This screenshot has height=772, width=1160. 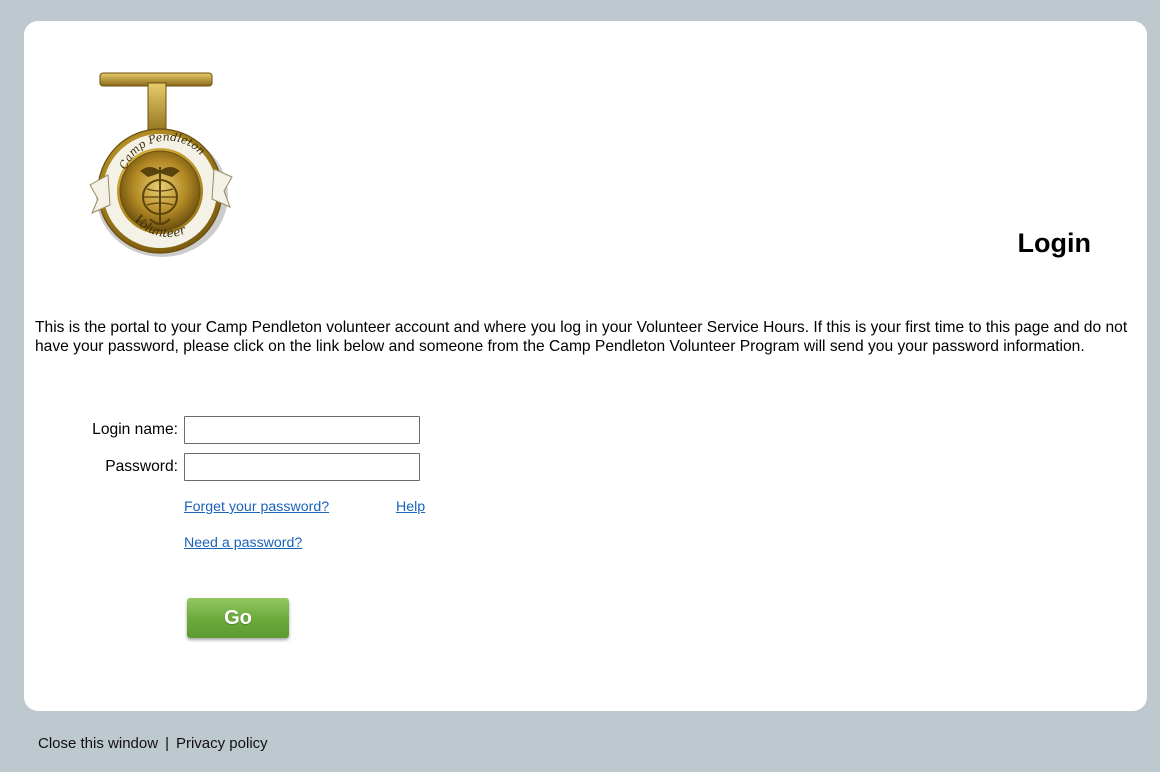 What do you see at coordinates (302, 467) in the screenshot?
I see `password-input` at bounding box center [302, 467].